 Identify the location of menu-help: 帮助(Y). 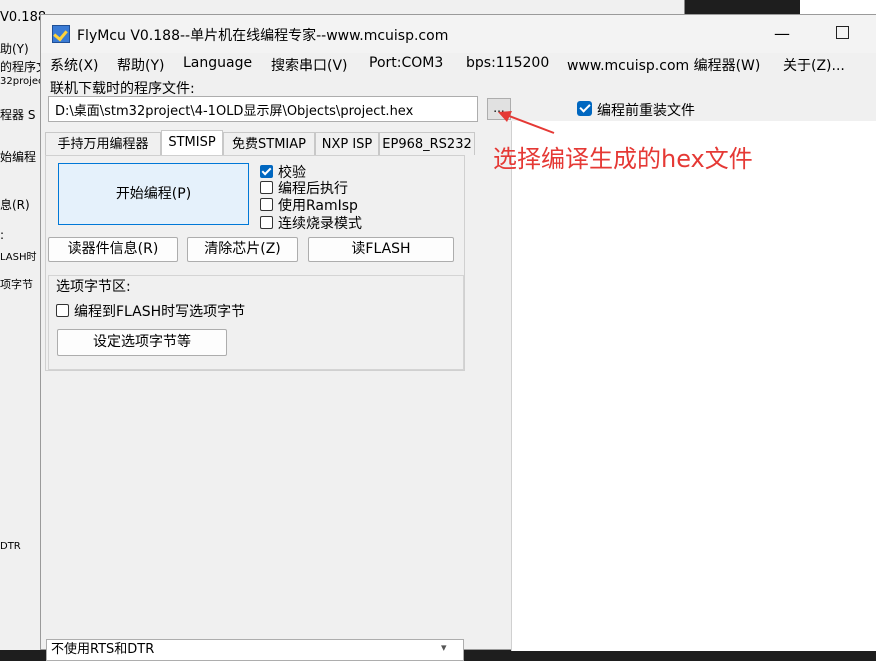
(140, 65).